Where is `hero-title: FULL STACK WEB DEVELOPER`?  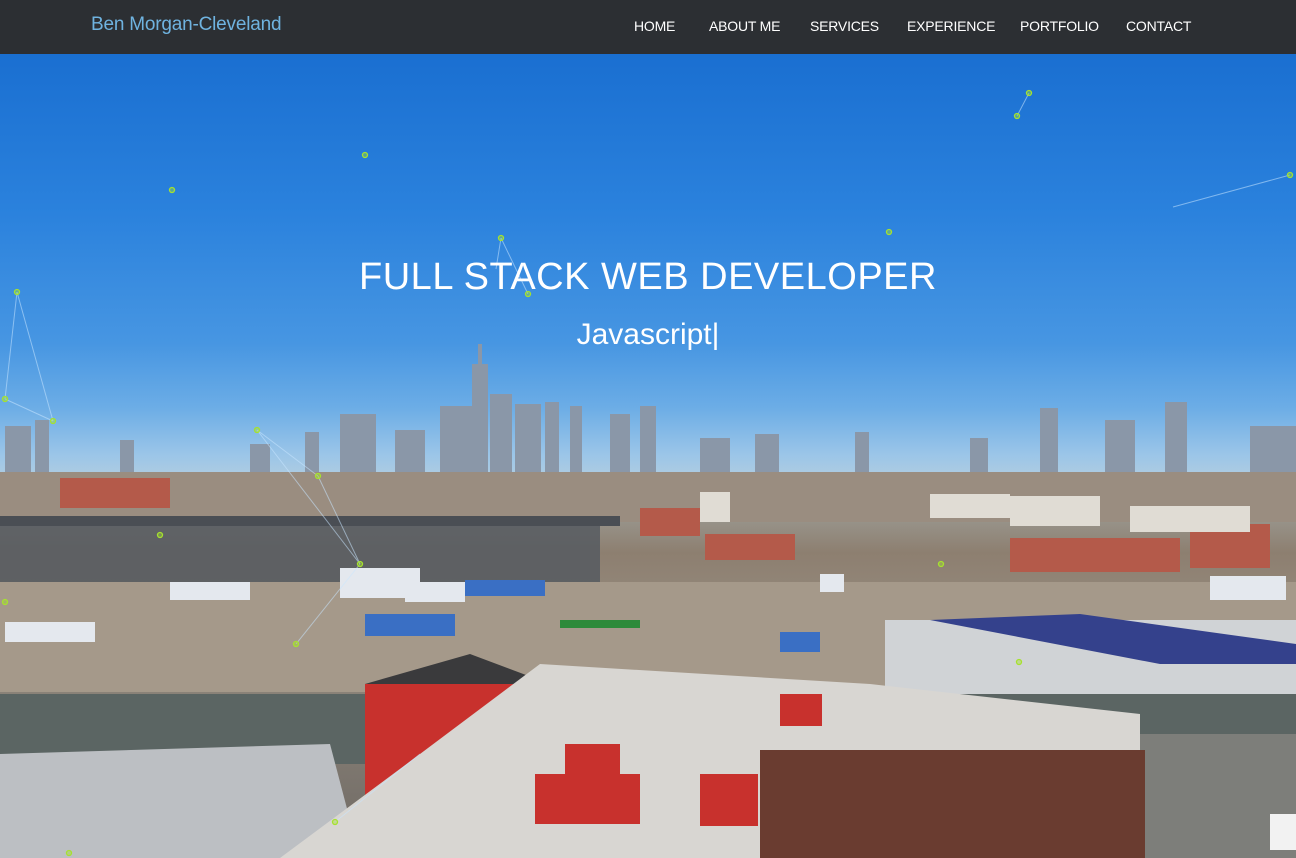 hero-title: FULL STACK WEB DEVELOPER is located at coordinates (648, 277).